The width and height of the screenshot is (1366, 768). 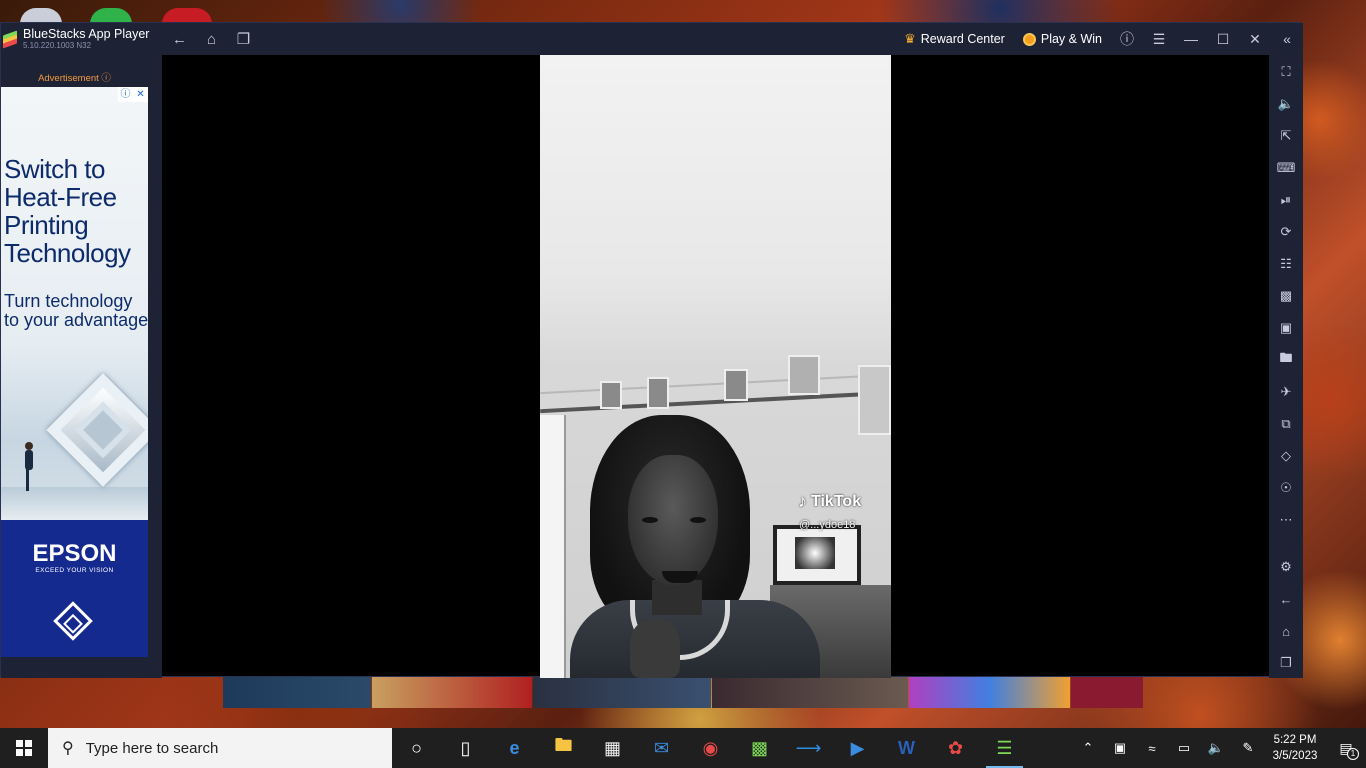 What do you see at coordinates (661, 748) in the screenshot?
I see `mail-icon: ✉` at bounding box center [661, 748].